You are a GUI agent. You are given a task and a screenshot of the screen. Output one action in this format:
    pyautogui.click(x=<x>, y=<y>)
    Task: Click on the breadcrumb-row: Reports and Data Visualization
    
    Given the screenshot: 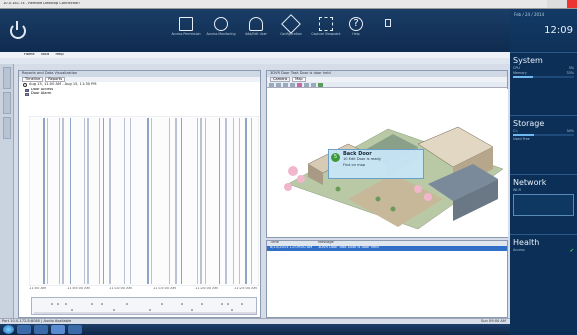 What is the action you would take?
    pyautogui.click(x=255, y=66)
    